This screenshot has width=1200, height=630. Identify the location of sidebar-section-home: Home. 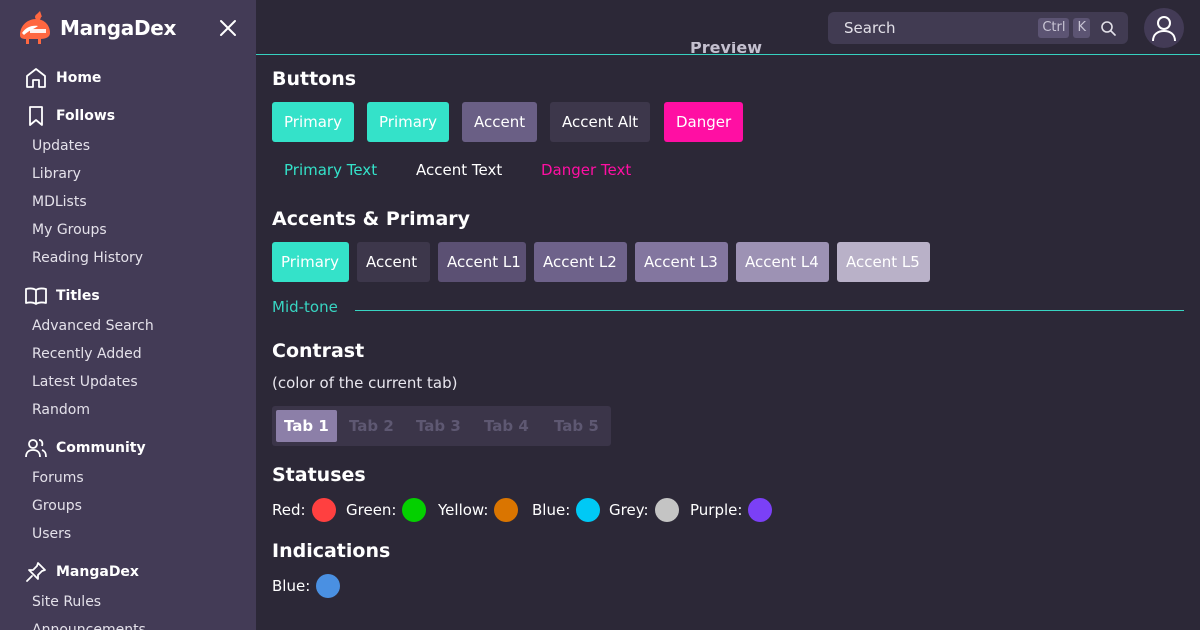
(62, 78).